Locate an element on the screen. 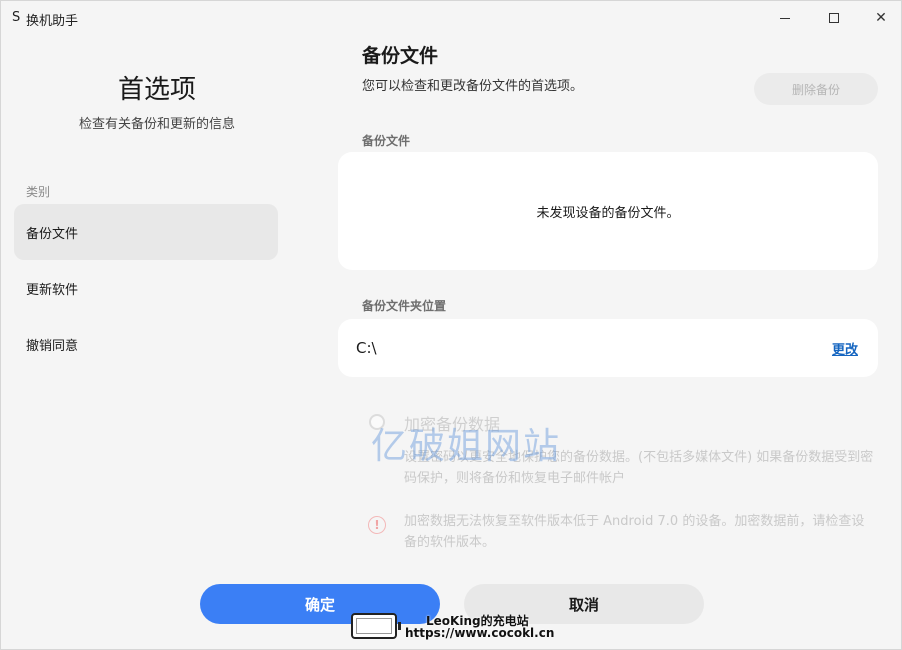  sidebar-item-label: 更新软件 is located at coordinates (52, 290).